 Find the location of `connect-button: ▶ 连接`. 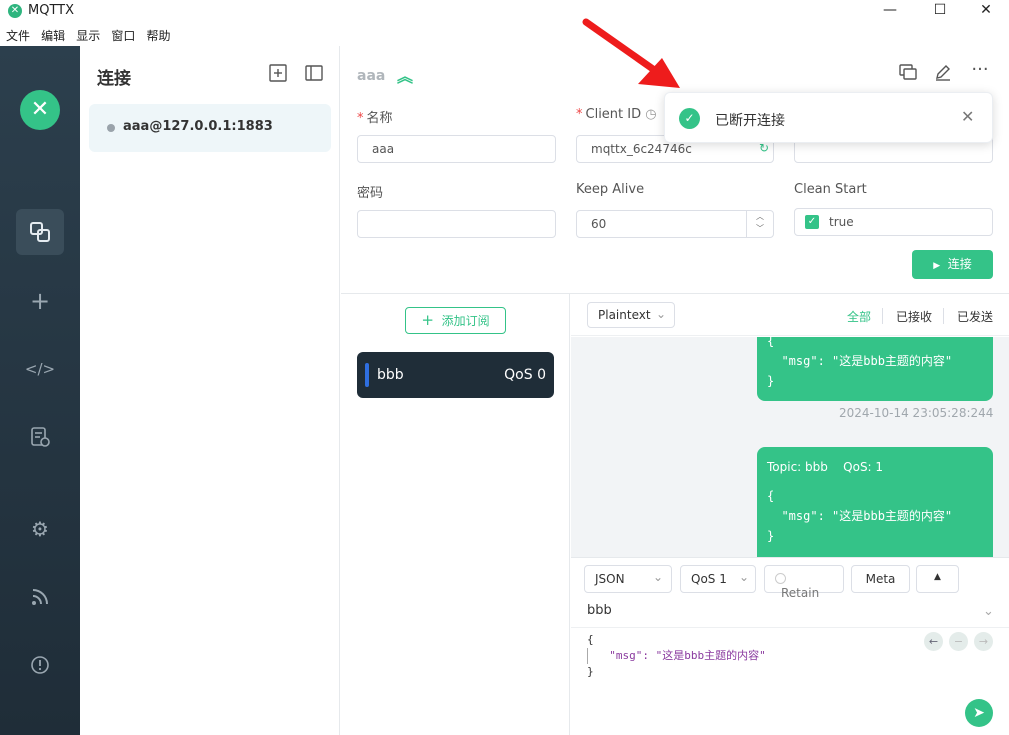

connect-button: ▶ 连接 is located at coordinates (952, 264).